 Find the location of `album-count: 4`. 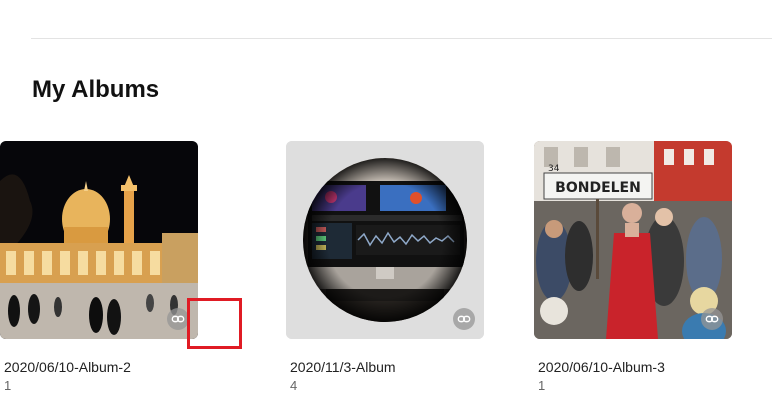

album-count: 4 is located at coordinates (294, 385).